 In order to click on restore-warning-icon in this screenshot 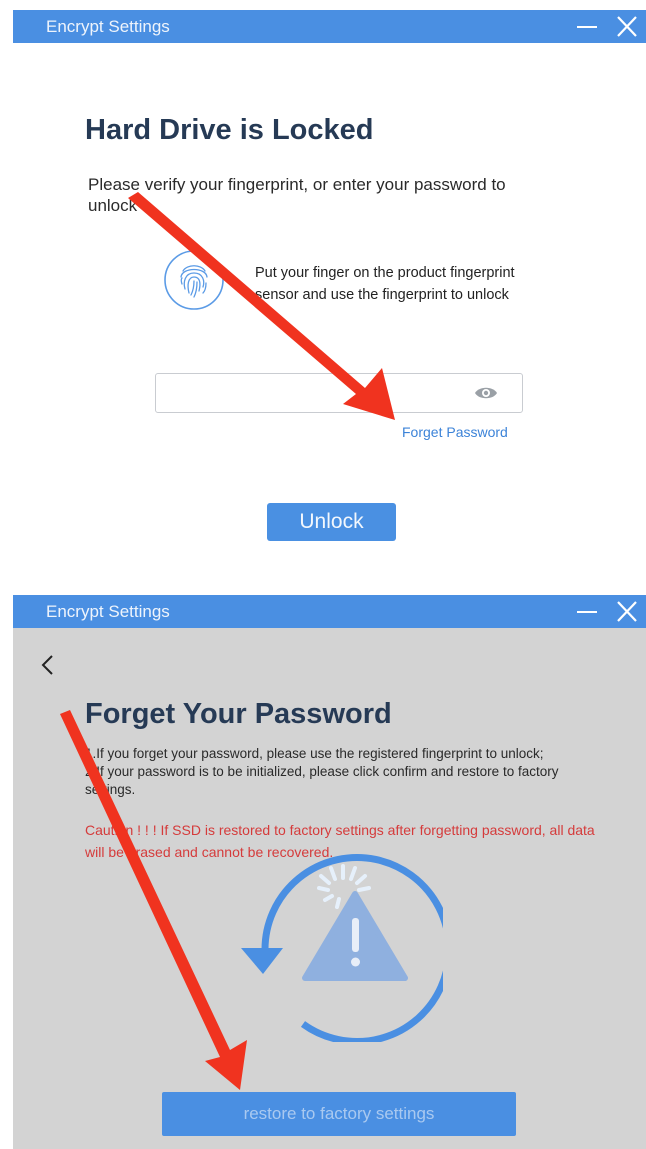, I will do `click(343, 948)`.